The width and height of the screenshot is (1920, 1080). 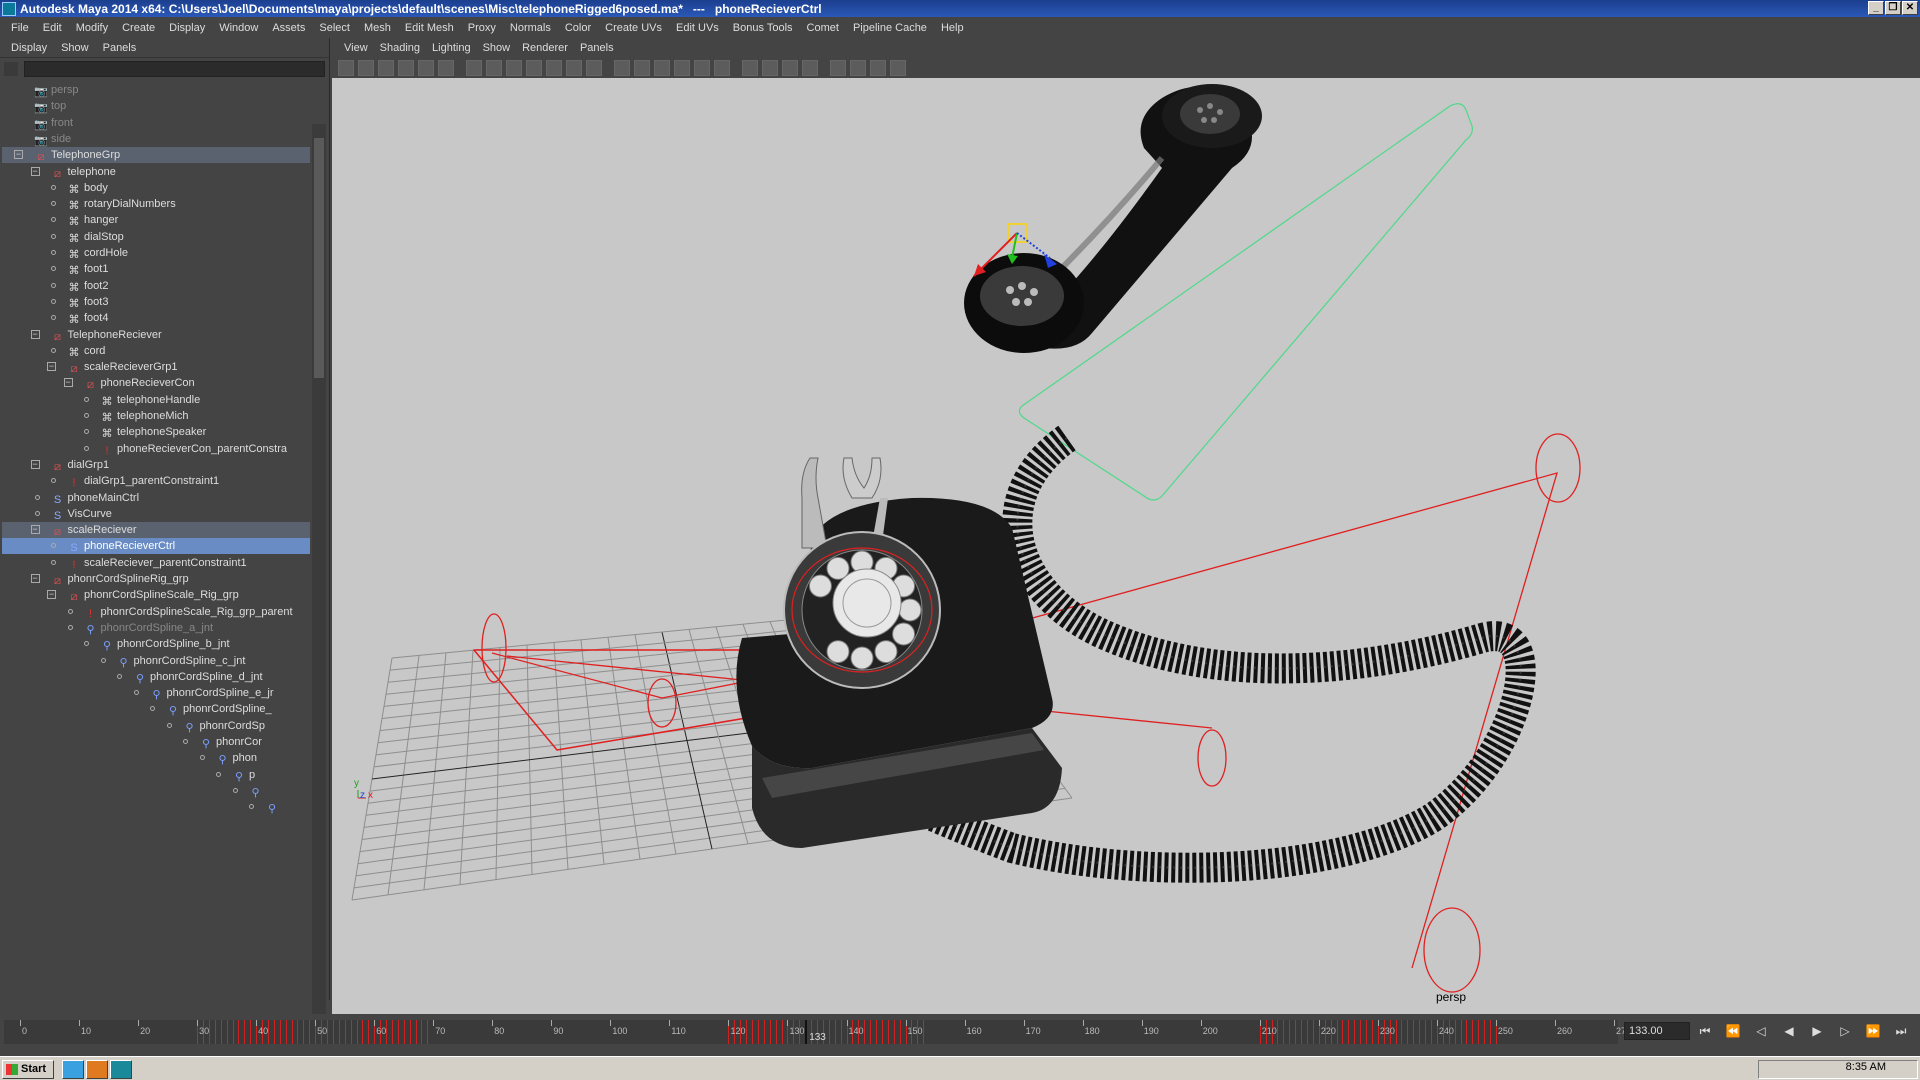 I want to click on two-d-pan-icon, so click(x=426, y=68).